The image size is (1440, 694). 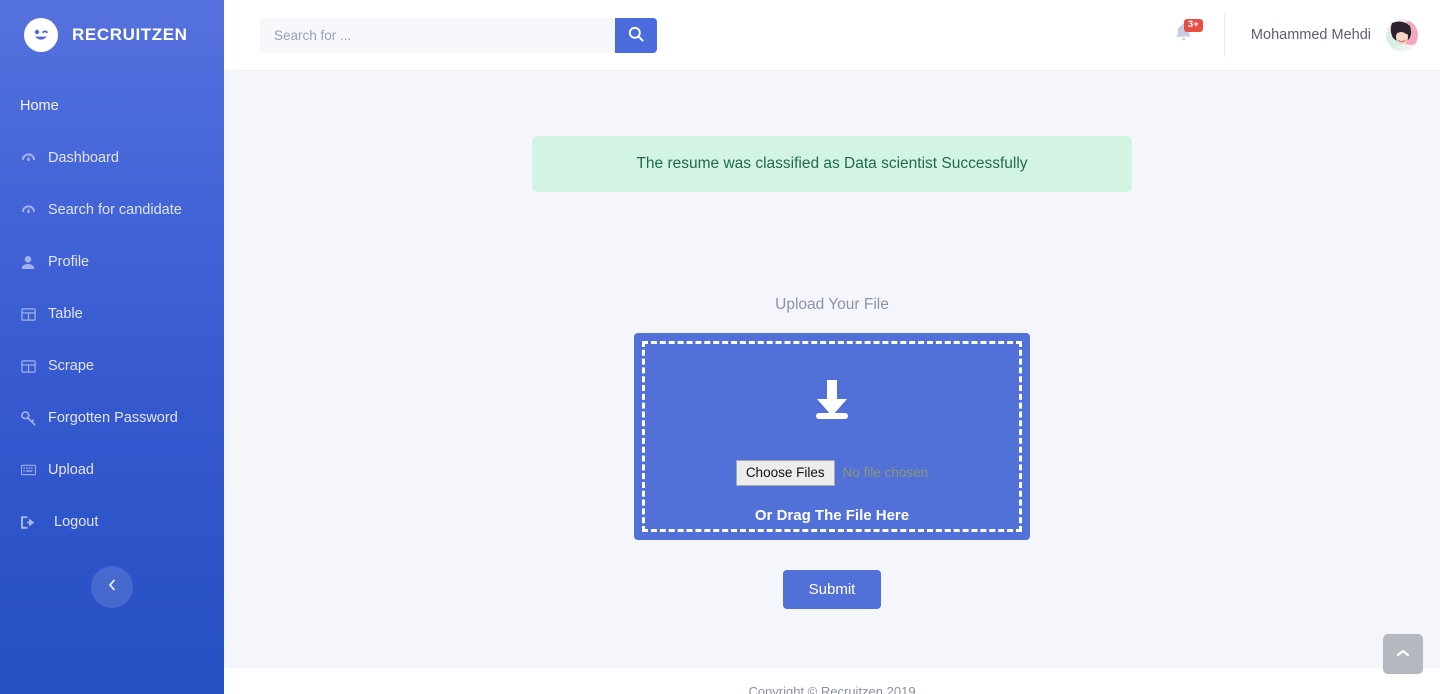 I want to click on sidebar-item-upload: Upload, so click(x=112, y=470).